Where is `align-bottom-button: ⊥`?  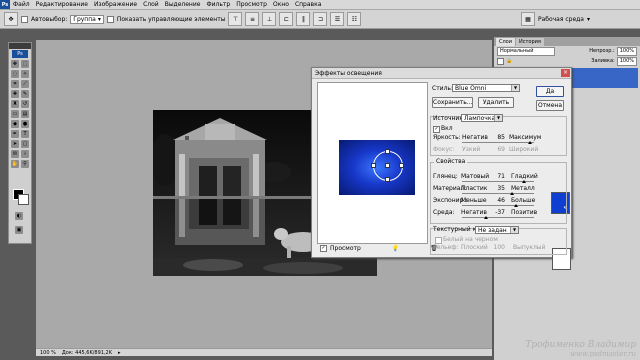
align-bottom-button: ⊥ is located at coordinates (269, 19).